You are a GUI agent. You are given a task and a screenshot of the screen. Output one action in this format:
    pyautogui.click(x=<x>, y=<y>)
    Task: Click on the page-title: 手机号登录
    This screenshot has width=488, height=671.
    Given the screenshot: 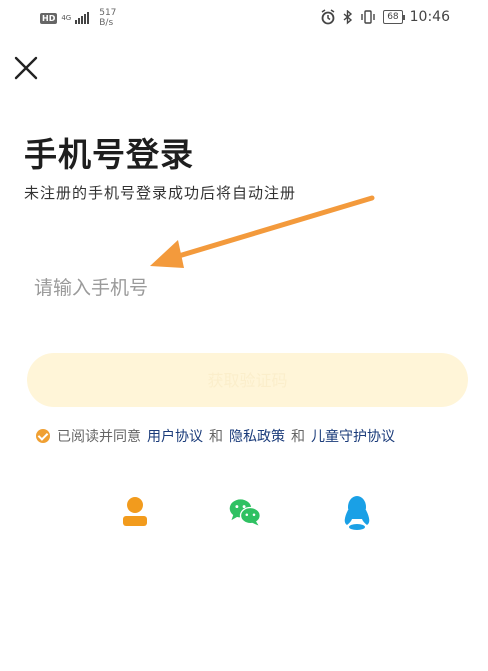 What is the action you would take?
    pyautogui.click(x=109, y=154)
    